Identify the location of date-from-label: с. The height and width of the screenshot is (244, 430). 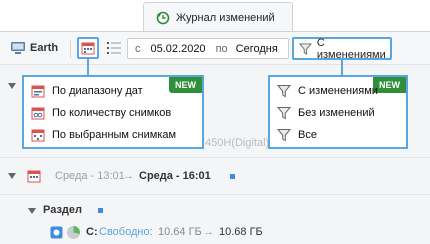
(138, 48).